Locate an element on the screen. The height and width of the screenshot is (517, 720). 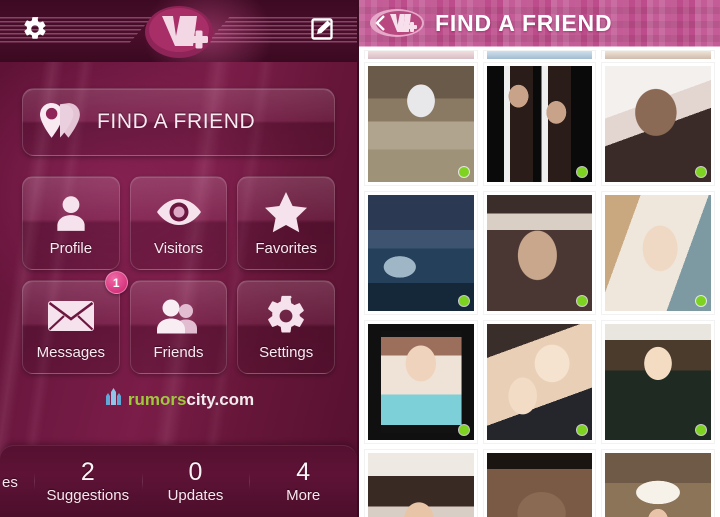
watermark: rumorscity.com is located at coordinates (178, 399).